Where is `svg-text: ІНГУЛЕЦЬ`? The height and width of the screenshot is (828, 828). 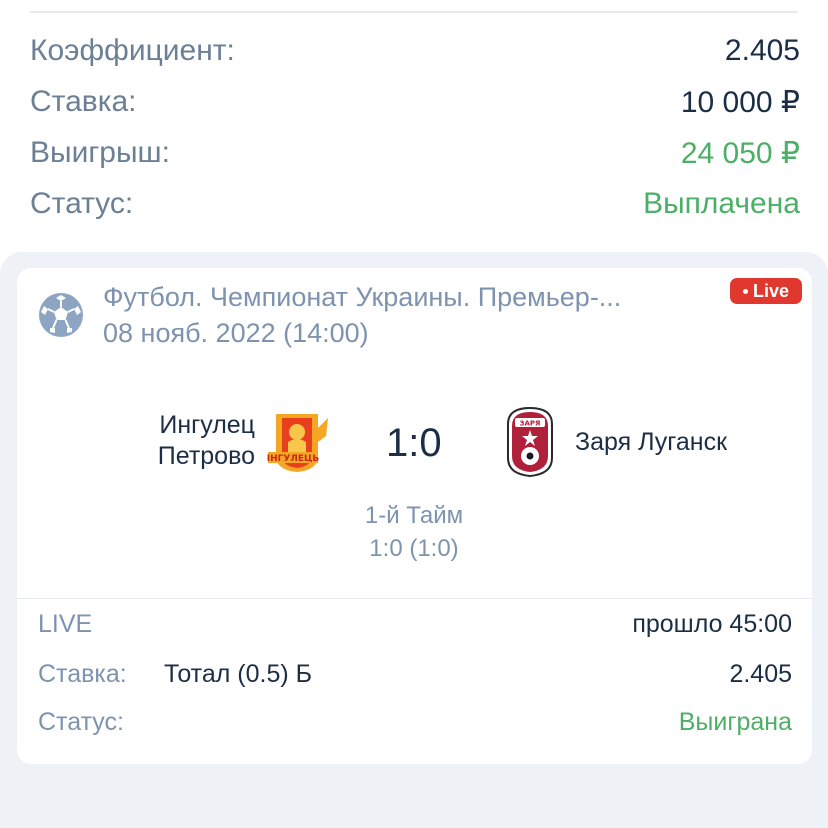 svg-text: ІНГУЛЕЦЬ is located at coordinates (293, 459).